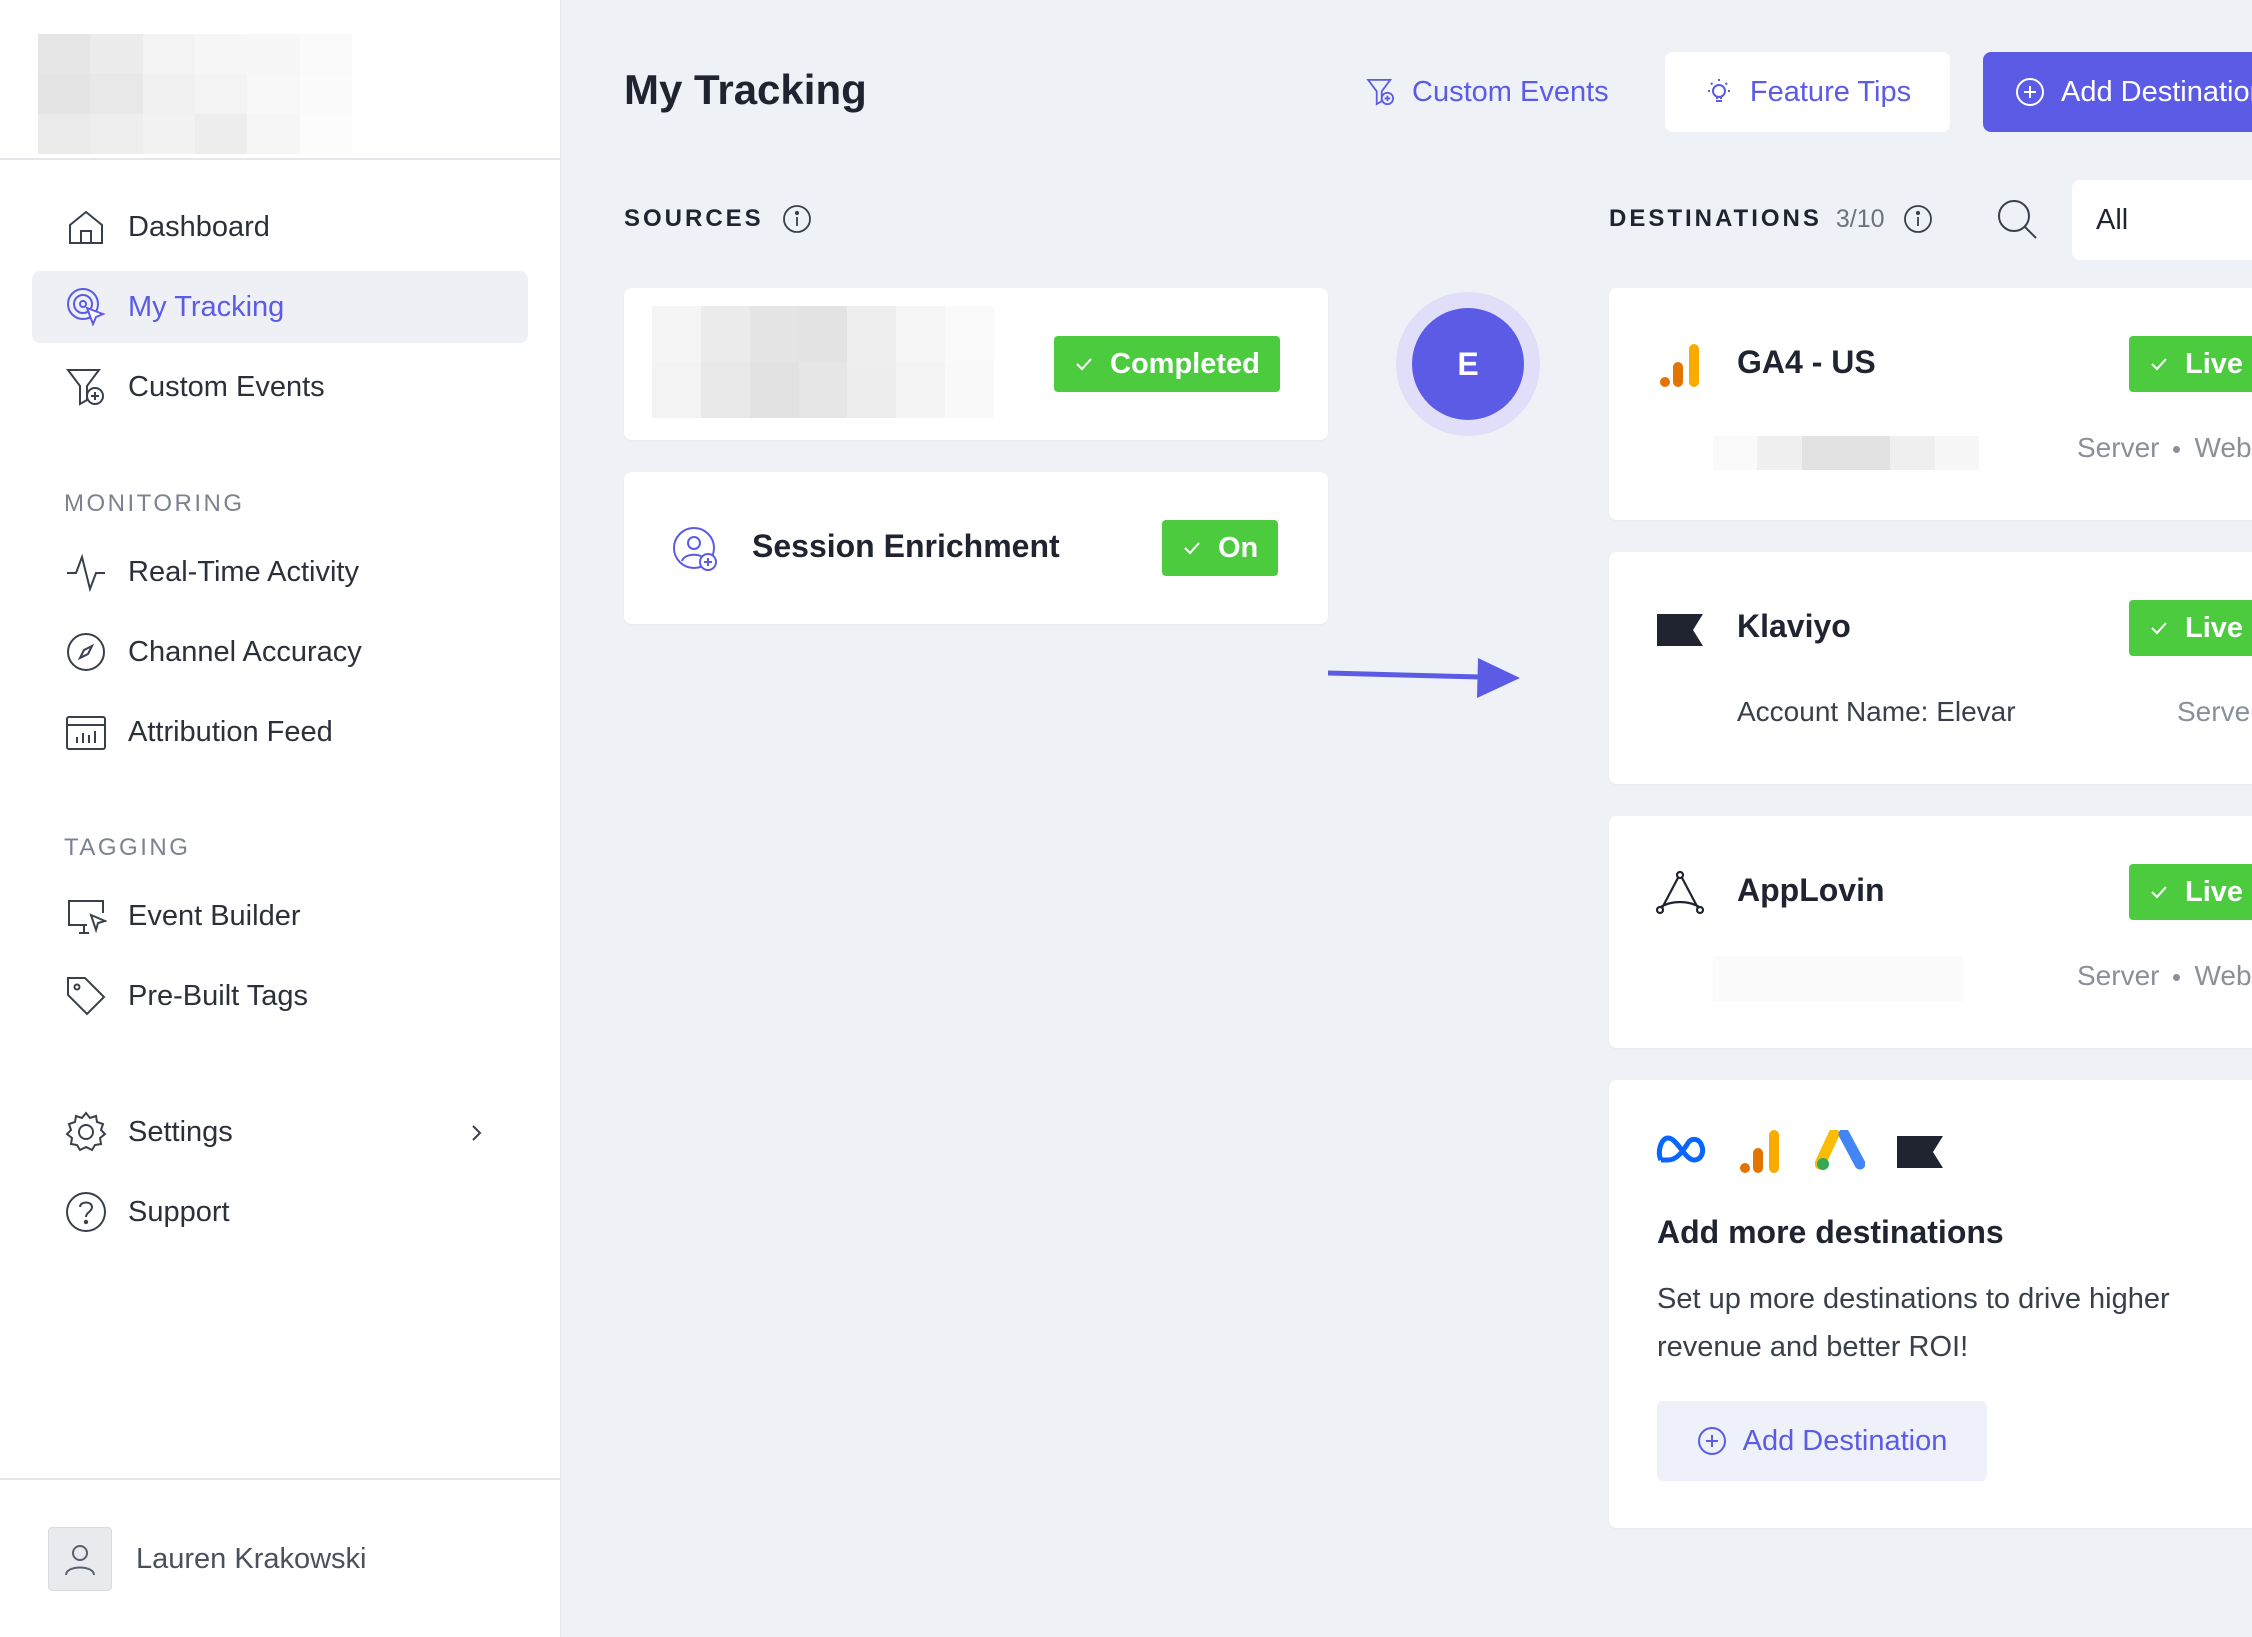 The image size is (2252, 1637). I want to click on destination-account: Account Name: Elevar, so click(1876, 711).